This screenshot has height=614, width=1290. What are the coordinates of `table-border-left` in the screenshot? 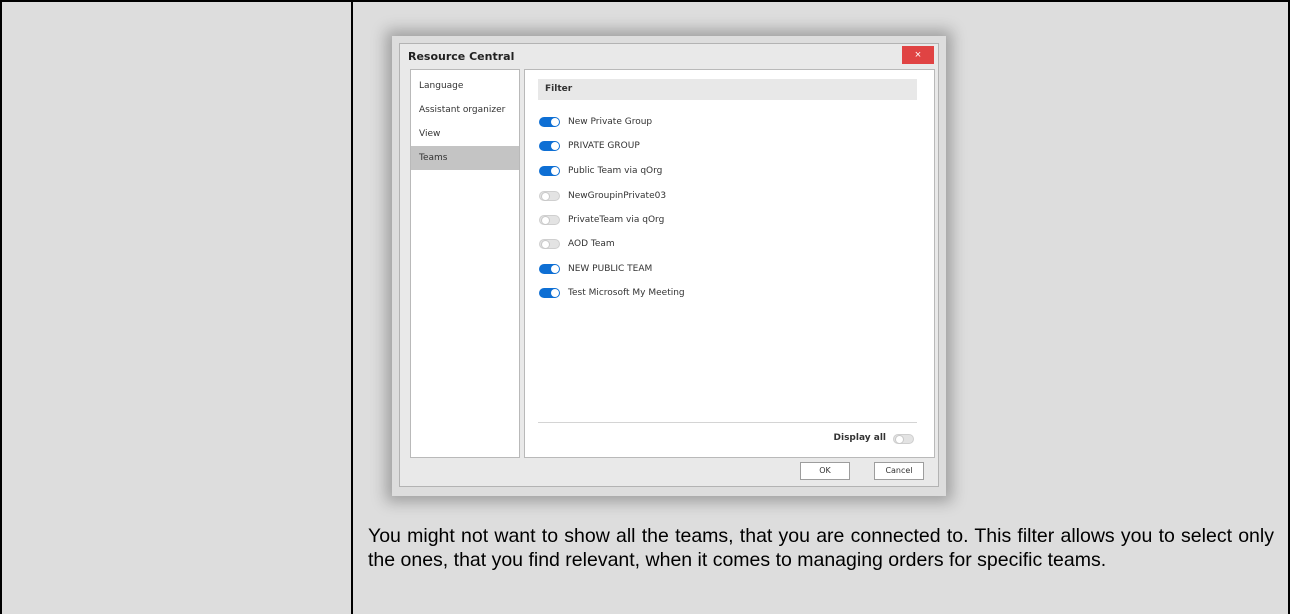 It's located at (1, 307).